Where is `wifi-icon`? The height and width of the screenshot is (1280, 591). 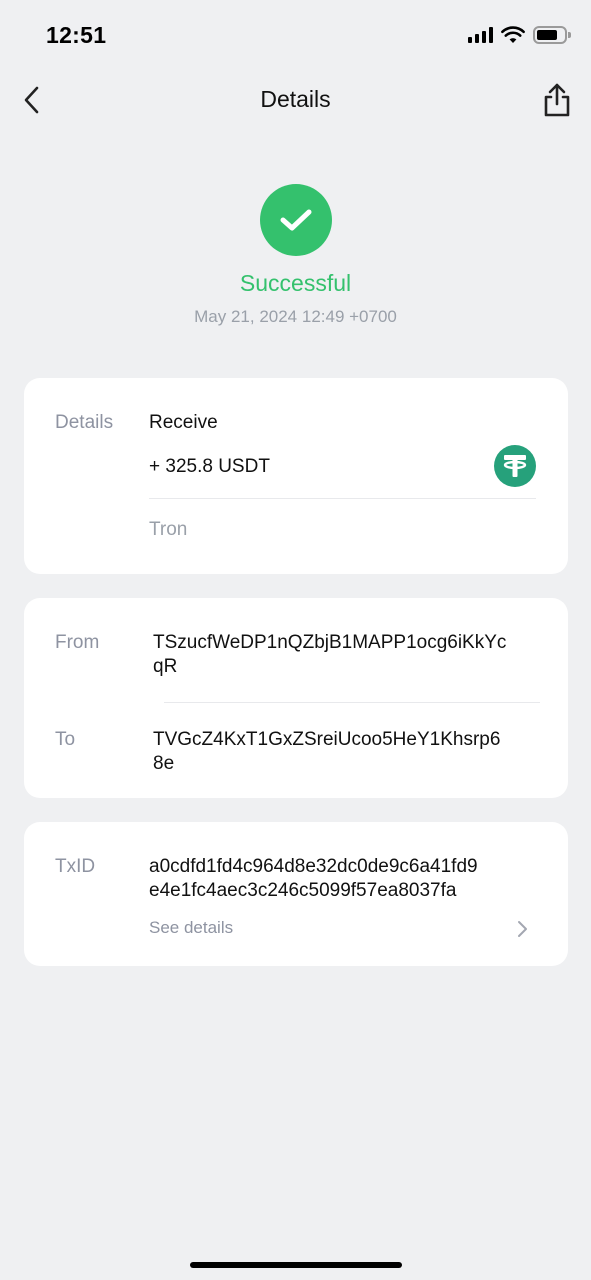 wifi-icon is located at coordinates (513, 34).